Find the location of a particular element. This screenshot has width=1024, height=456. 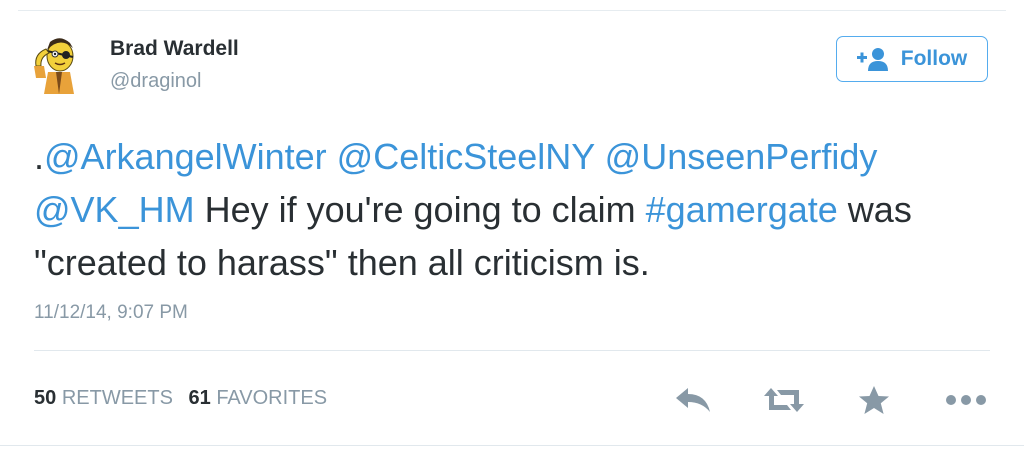

reply-icon is located at coordinates (693, 400).